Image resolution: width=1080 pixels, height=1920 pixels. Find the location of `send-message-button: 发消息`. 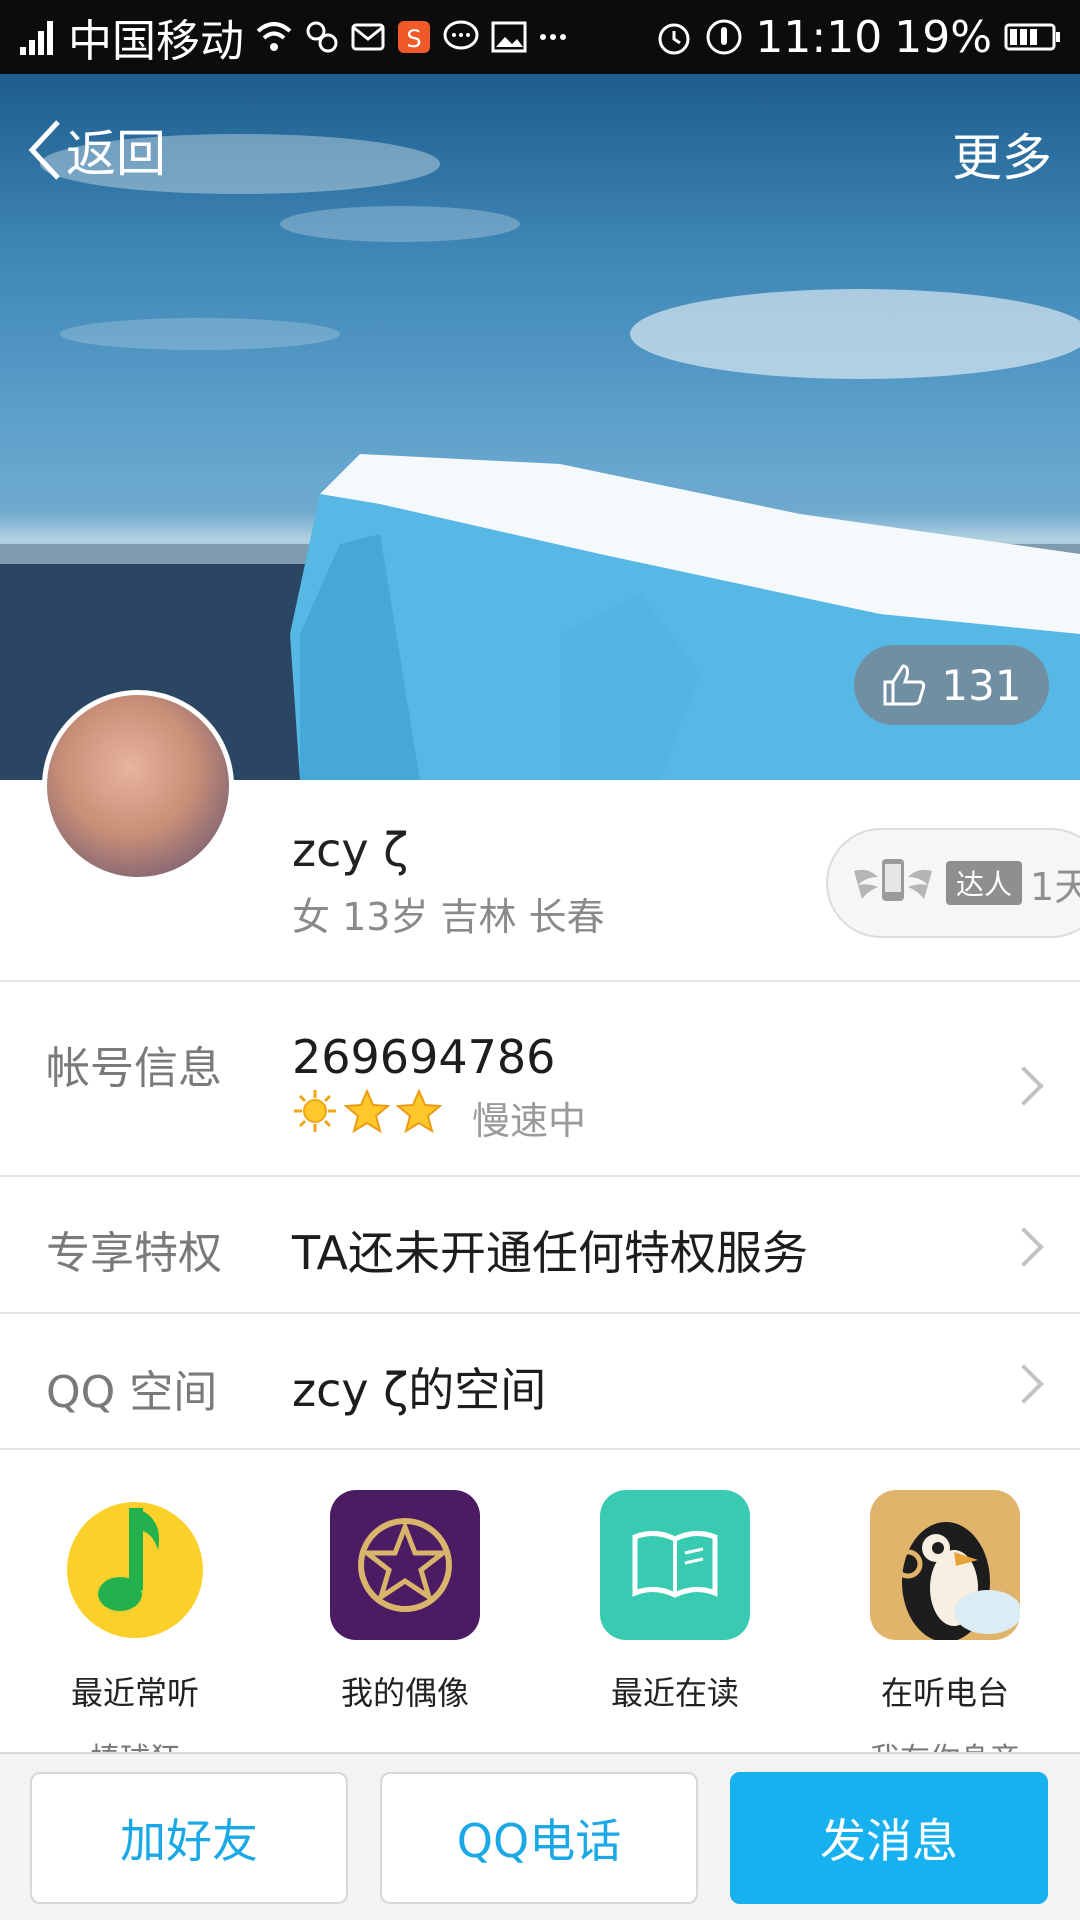

send-message-button: 发消息 is located at coordinates (889, 1838).